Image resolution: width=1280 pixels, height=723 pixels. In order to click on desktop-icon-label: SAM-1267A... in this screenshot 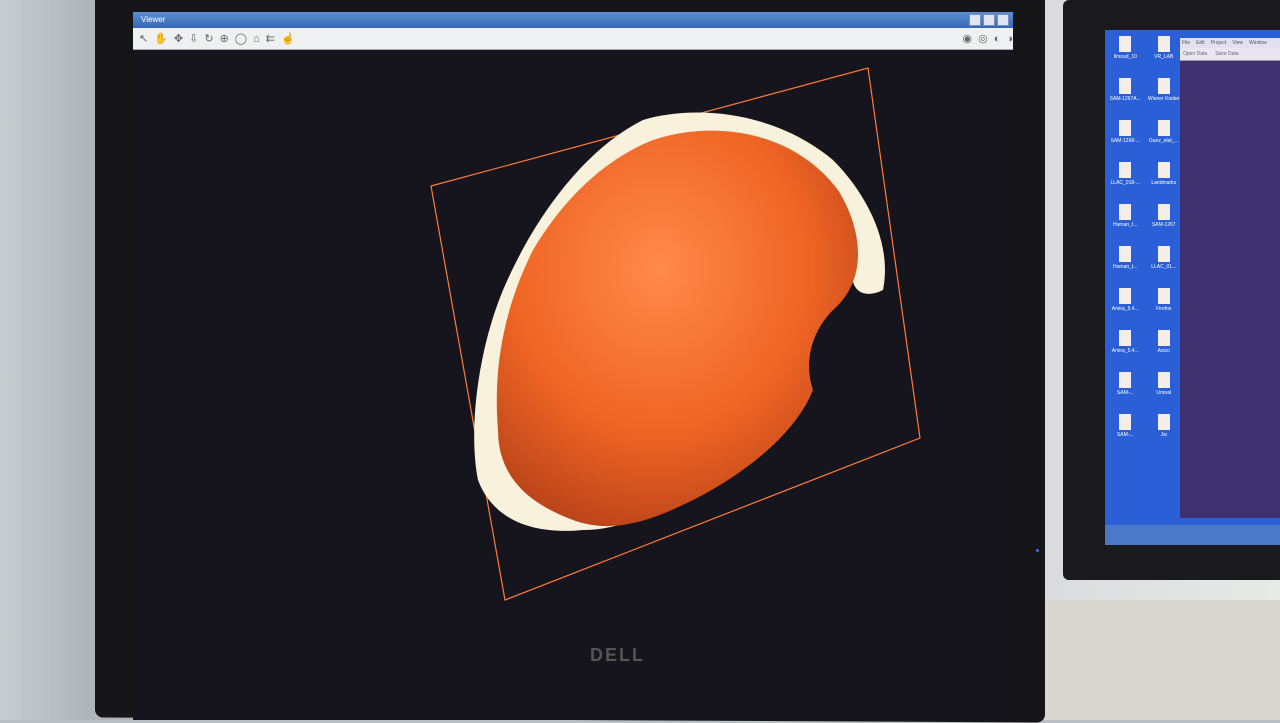, I will do `click(1125, 99)`.